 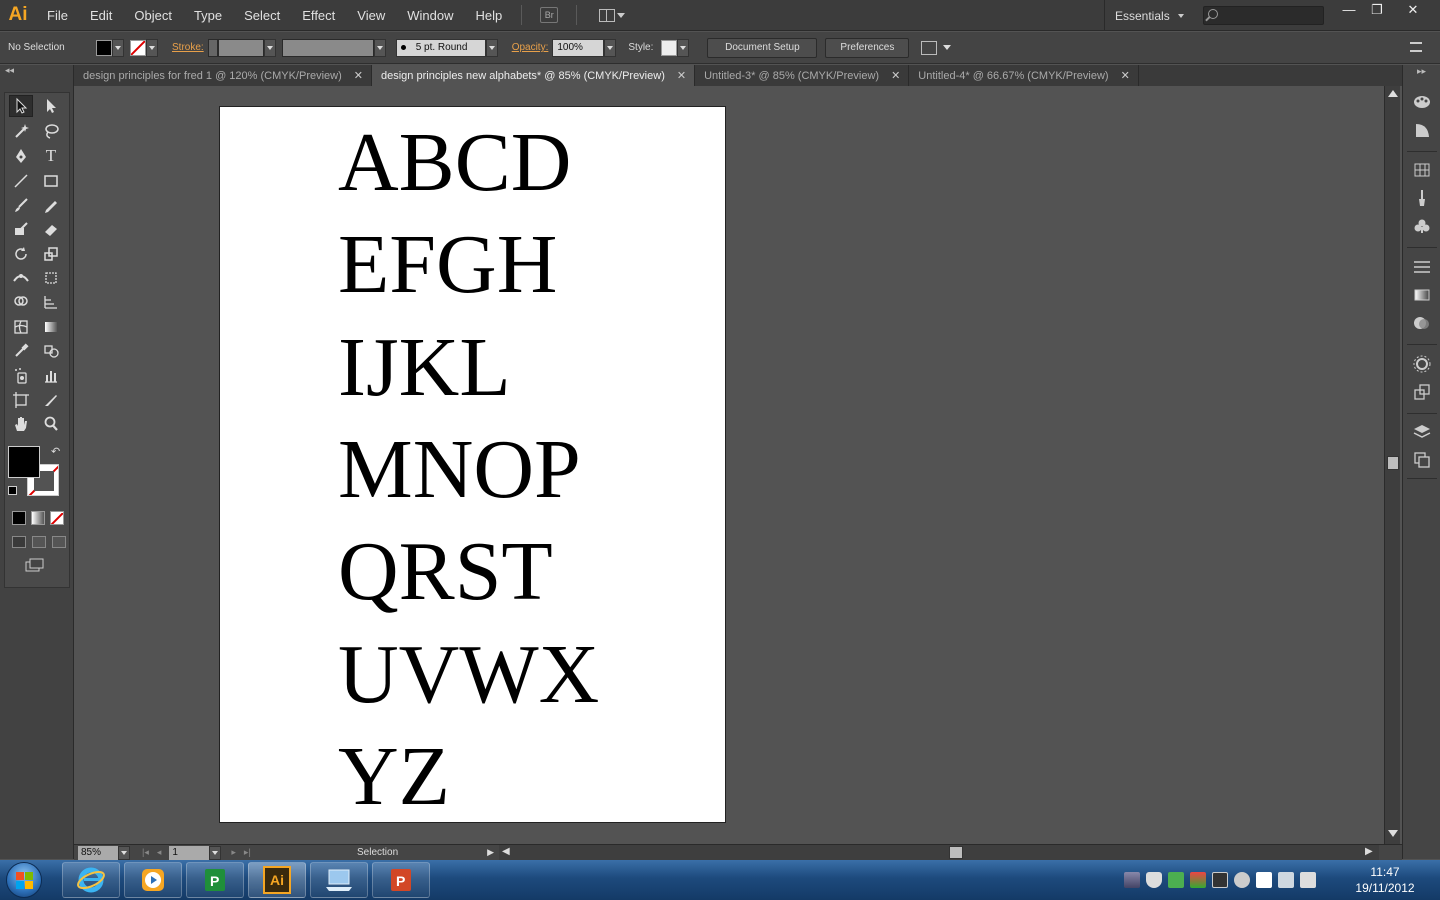 What do you see at coordinates (1132, 880) in the screenshot?
I see `notification-icon` at bounding box center [1132, 880].